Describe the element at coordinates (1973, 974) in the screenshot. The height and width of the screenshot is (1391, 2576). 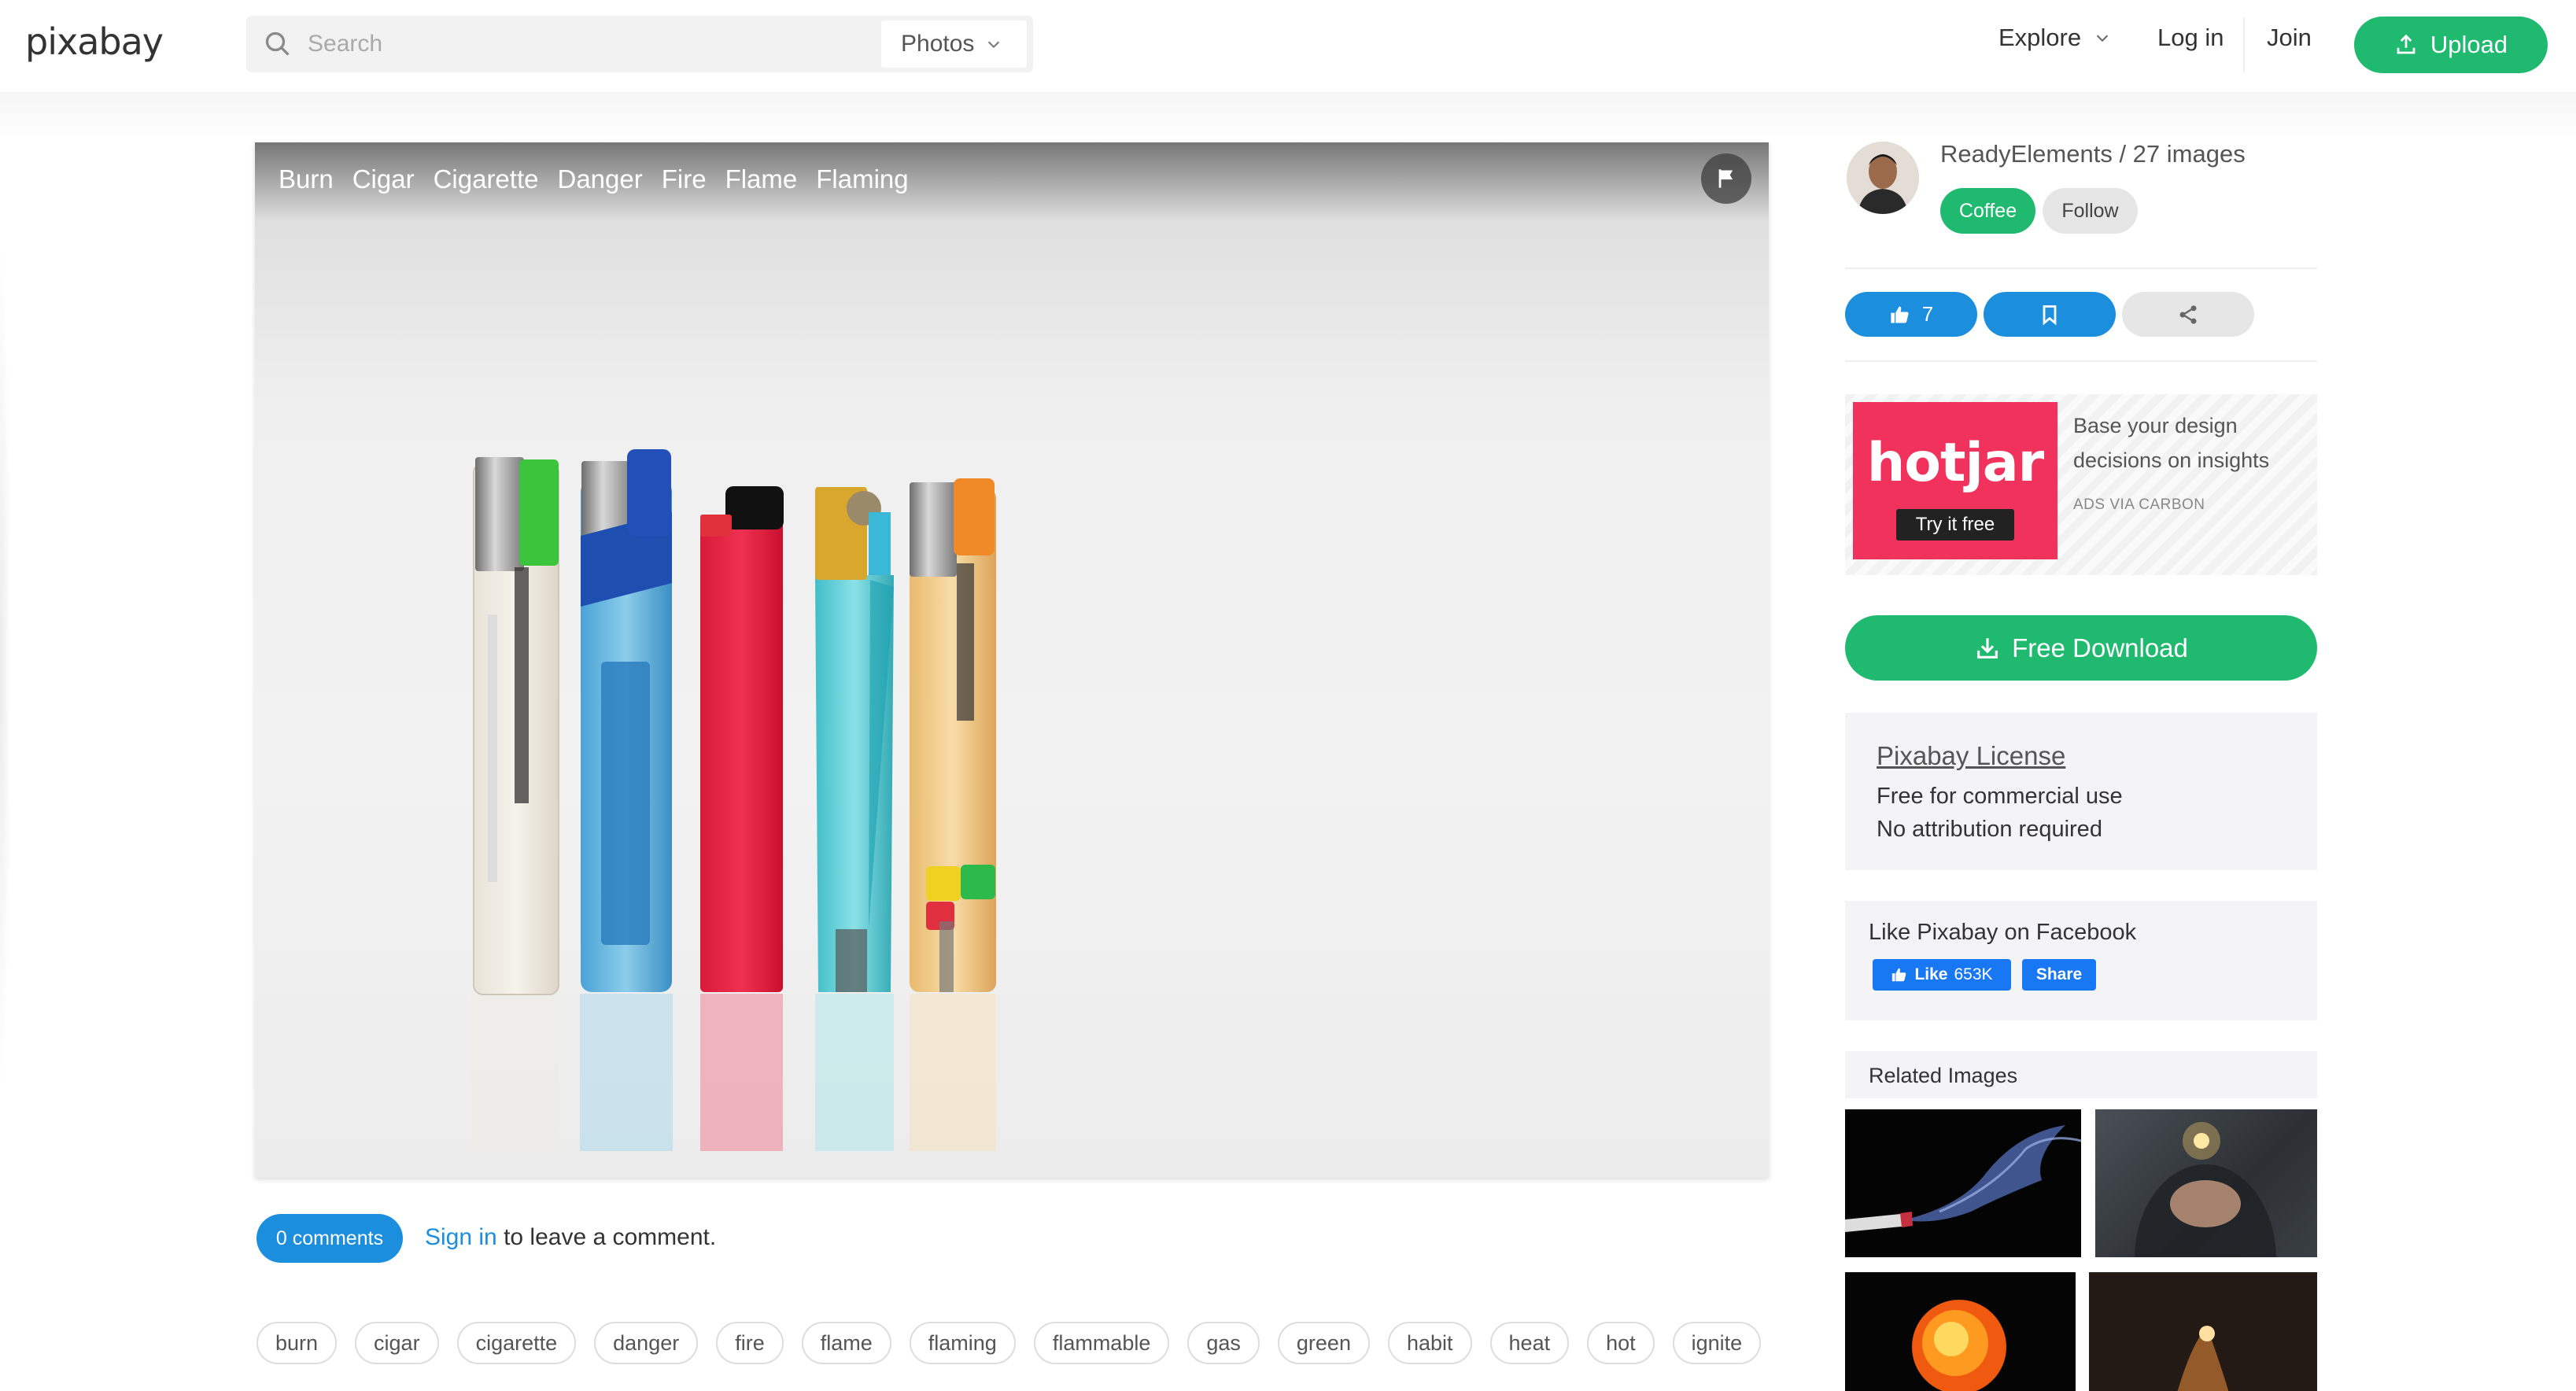
I see `facebook-like-count: 653K` at that location.